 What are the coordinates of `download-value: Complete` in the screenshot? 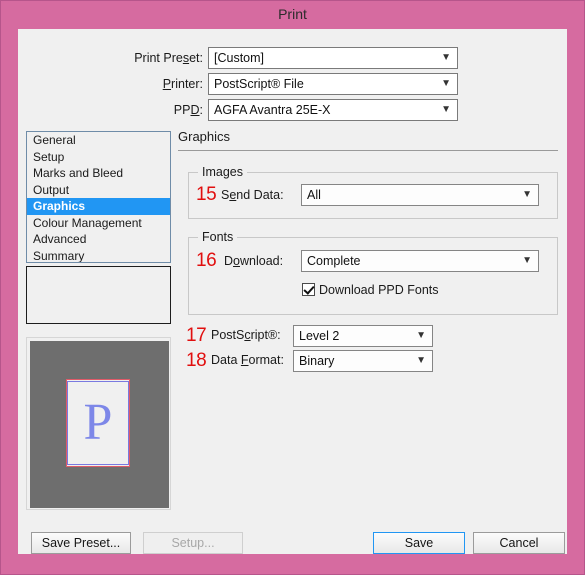 It's located at (334, 261).